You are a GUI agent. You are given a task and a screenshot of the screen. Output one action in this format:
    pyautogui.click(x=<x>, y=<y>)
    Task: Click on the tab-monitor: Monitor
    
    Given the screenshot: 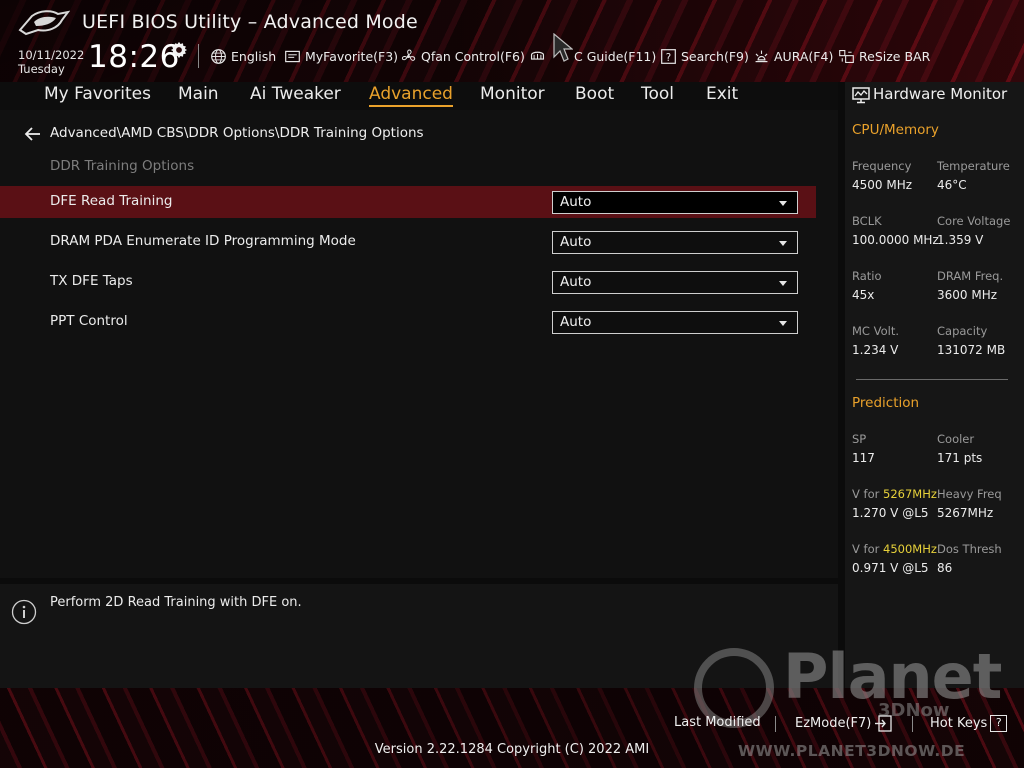 What is the action you would take?
    pyautogui.click(x=512, y=94)
    